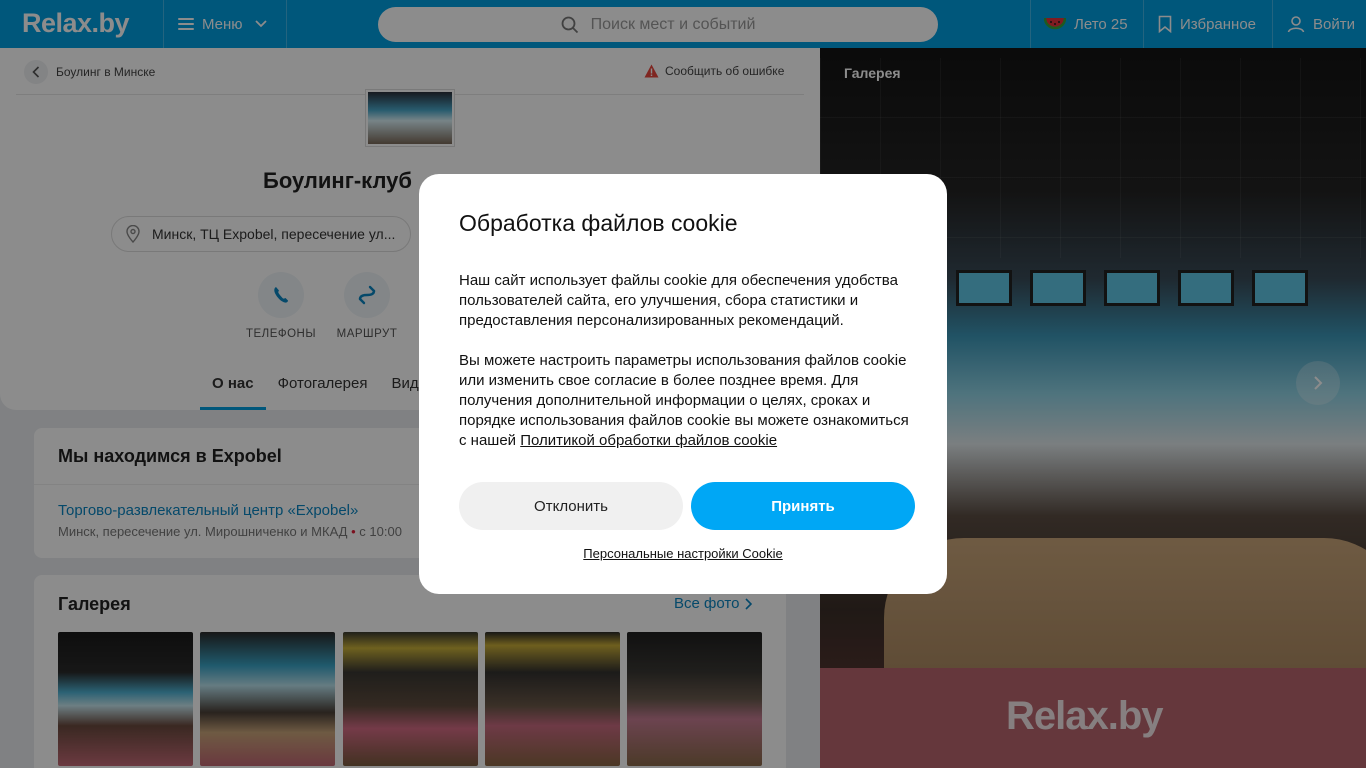  I want to click on cookie-title: Обработка файлов cookie, so click(598, 223).